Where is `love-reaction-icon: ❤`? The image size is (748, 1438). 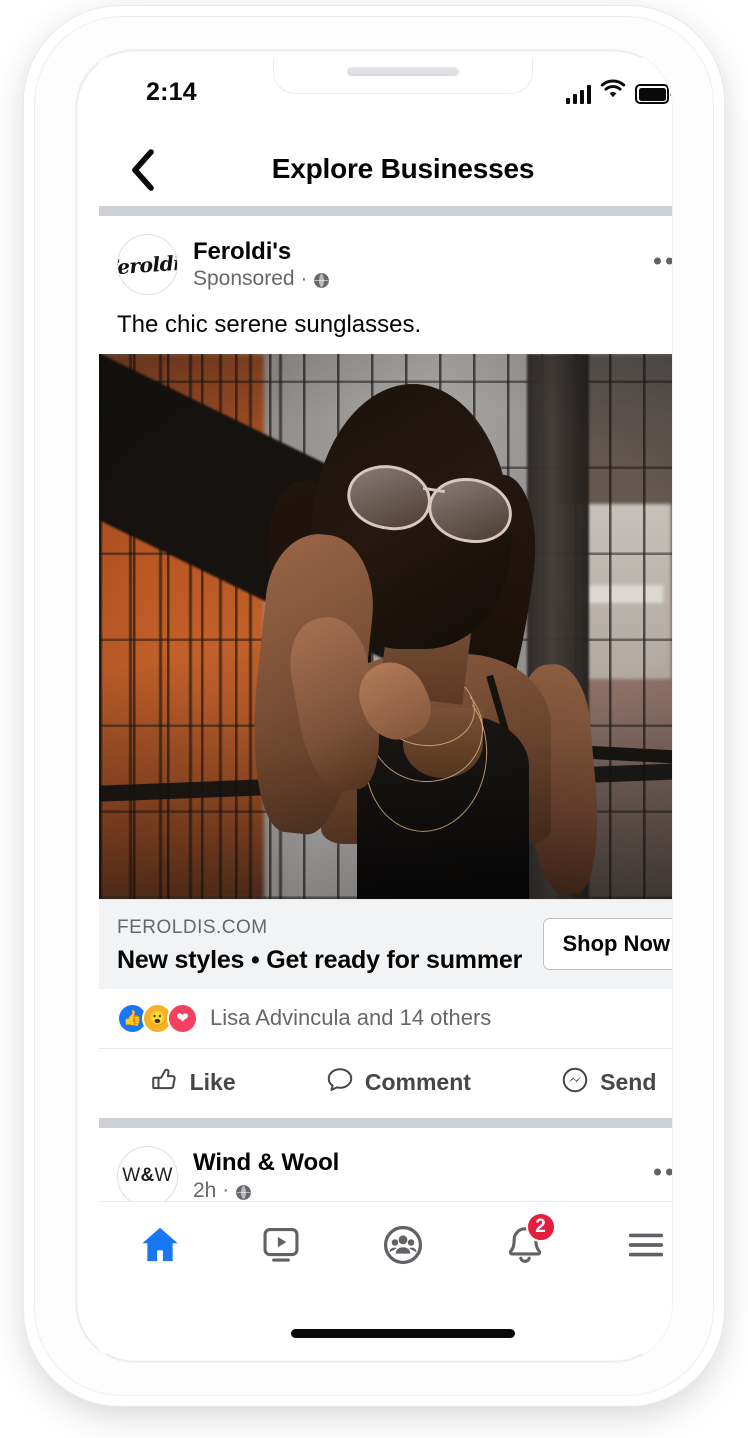 love-reaction-icon: ❤ is located at coordinates (182, 1018).